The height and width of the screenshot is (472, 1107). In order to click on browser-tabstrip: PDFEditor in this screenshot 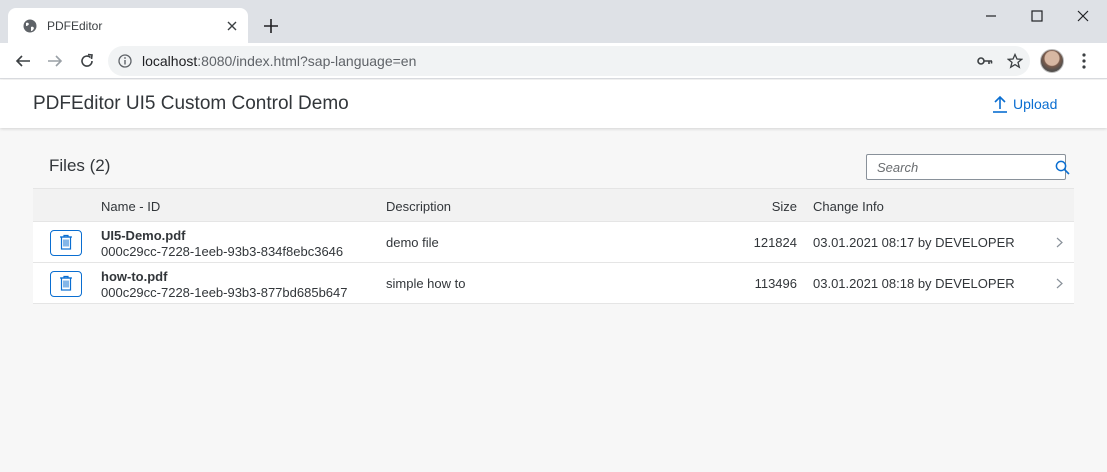, I will do `click(553, 21)`.